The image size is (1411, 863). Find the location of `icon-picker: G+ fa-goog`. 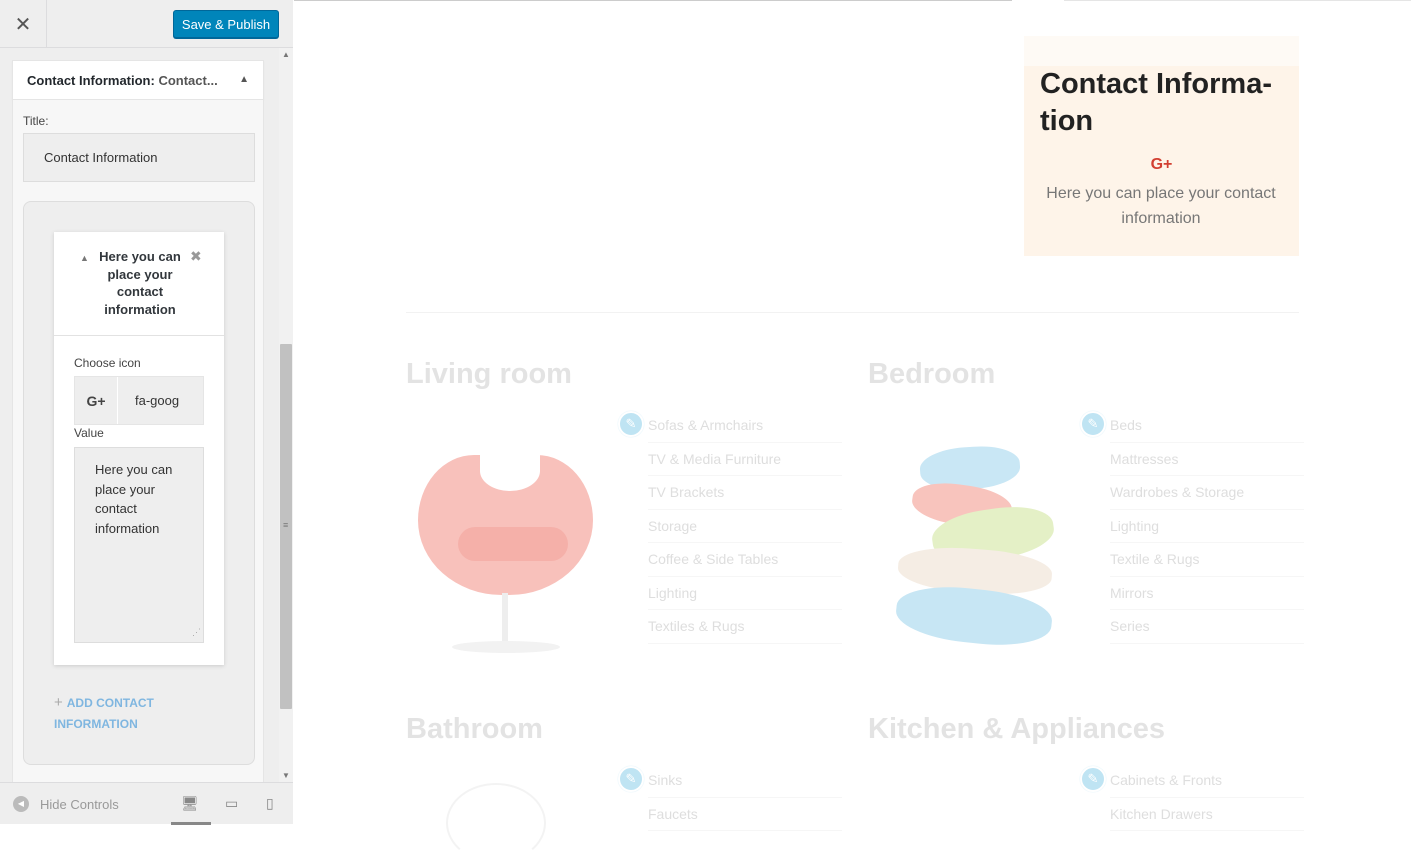

icon-picker: G+ fa-goog is located at coordinates (139, 400).